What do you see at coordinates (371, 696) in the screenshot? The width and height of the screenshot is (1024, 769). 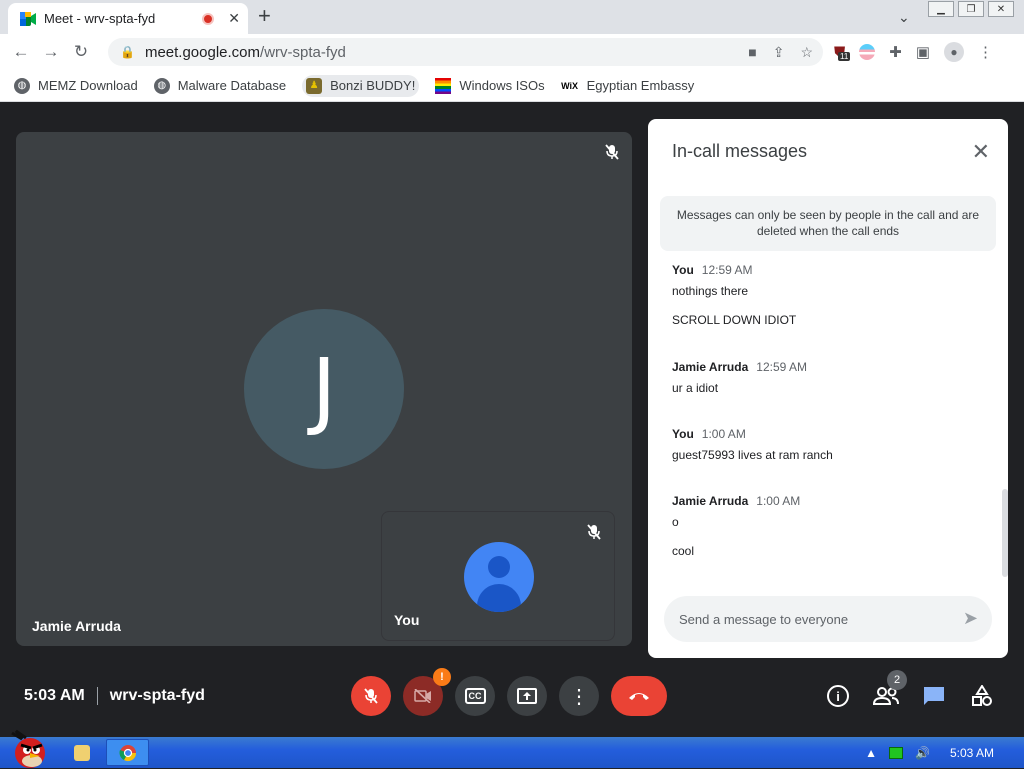 I see `microphone-toggle-button` at bounding box center [371, 696].